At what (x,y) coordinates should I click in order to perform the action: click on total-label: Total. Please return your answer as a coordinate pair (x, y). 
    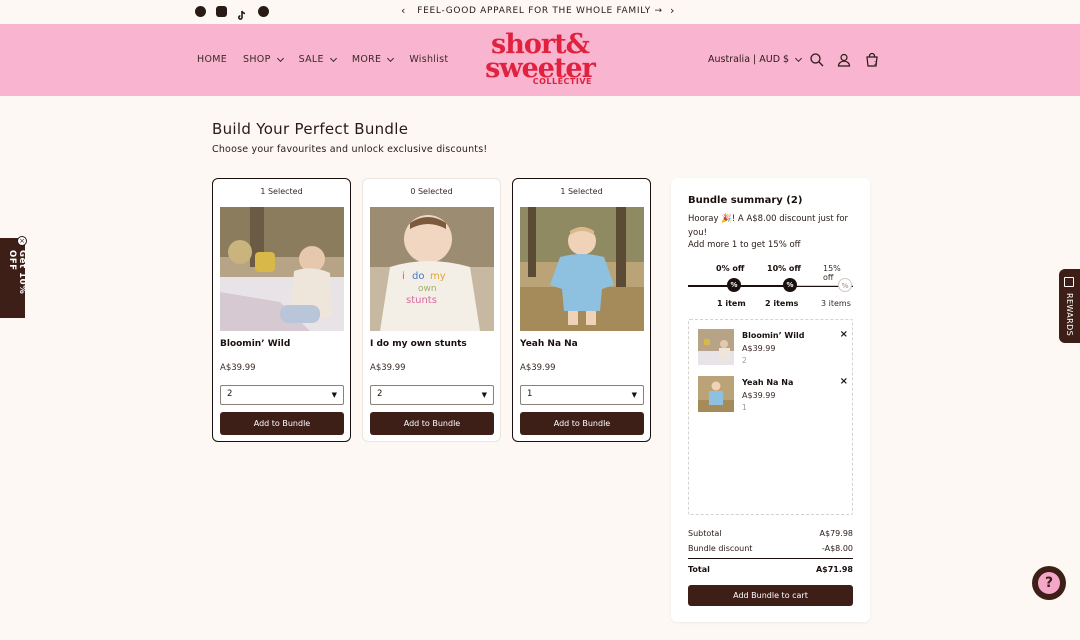
    Looking at the image, I should click on (699, 569).